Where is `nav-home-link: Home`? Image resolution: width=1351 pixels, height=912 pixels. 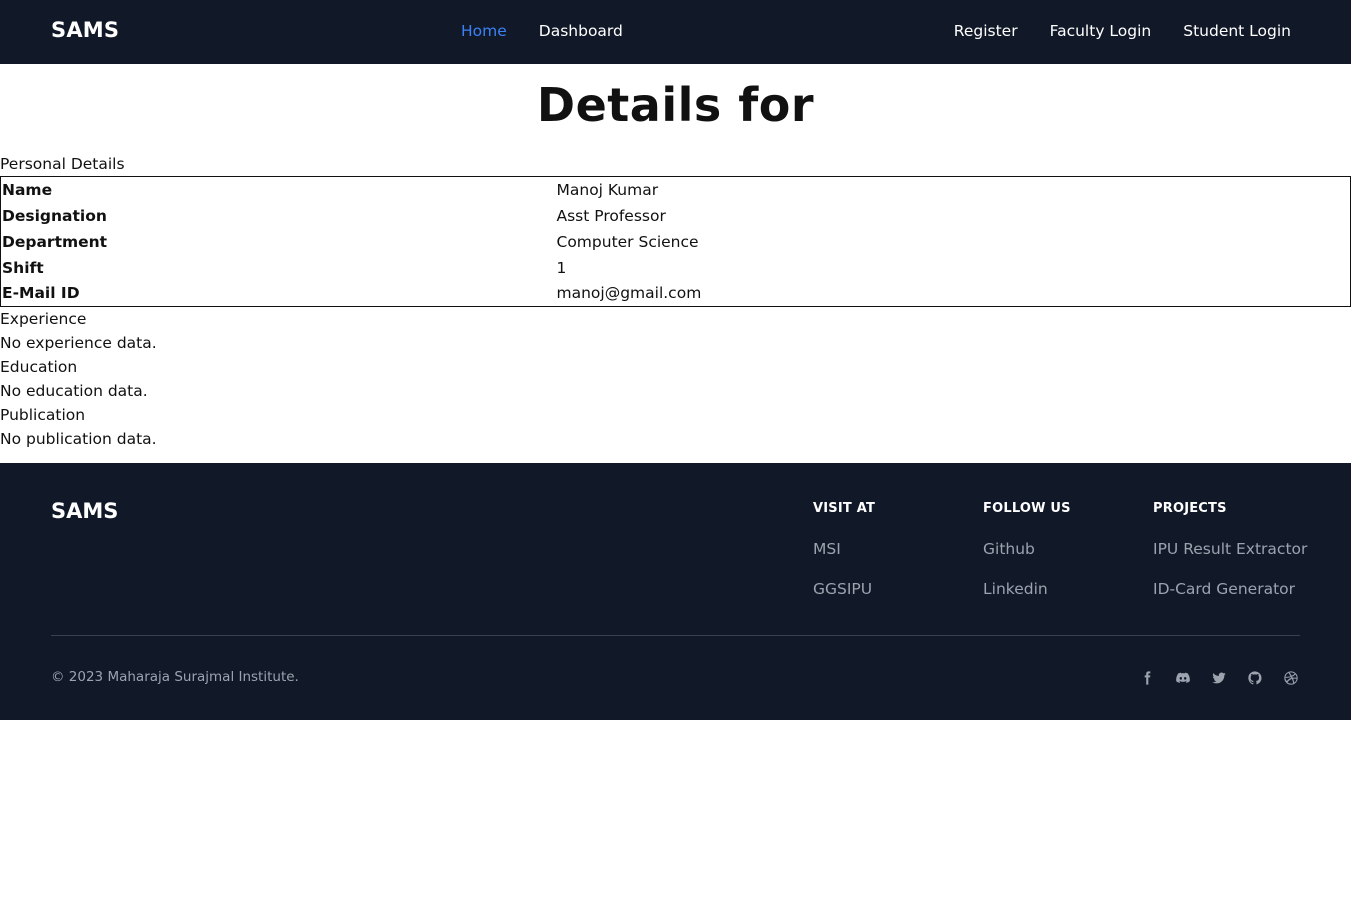 nav-home-link: Home is located at coordinates (484, 31).